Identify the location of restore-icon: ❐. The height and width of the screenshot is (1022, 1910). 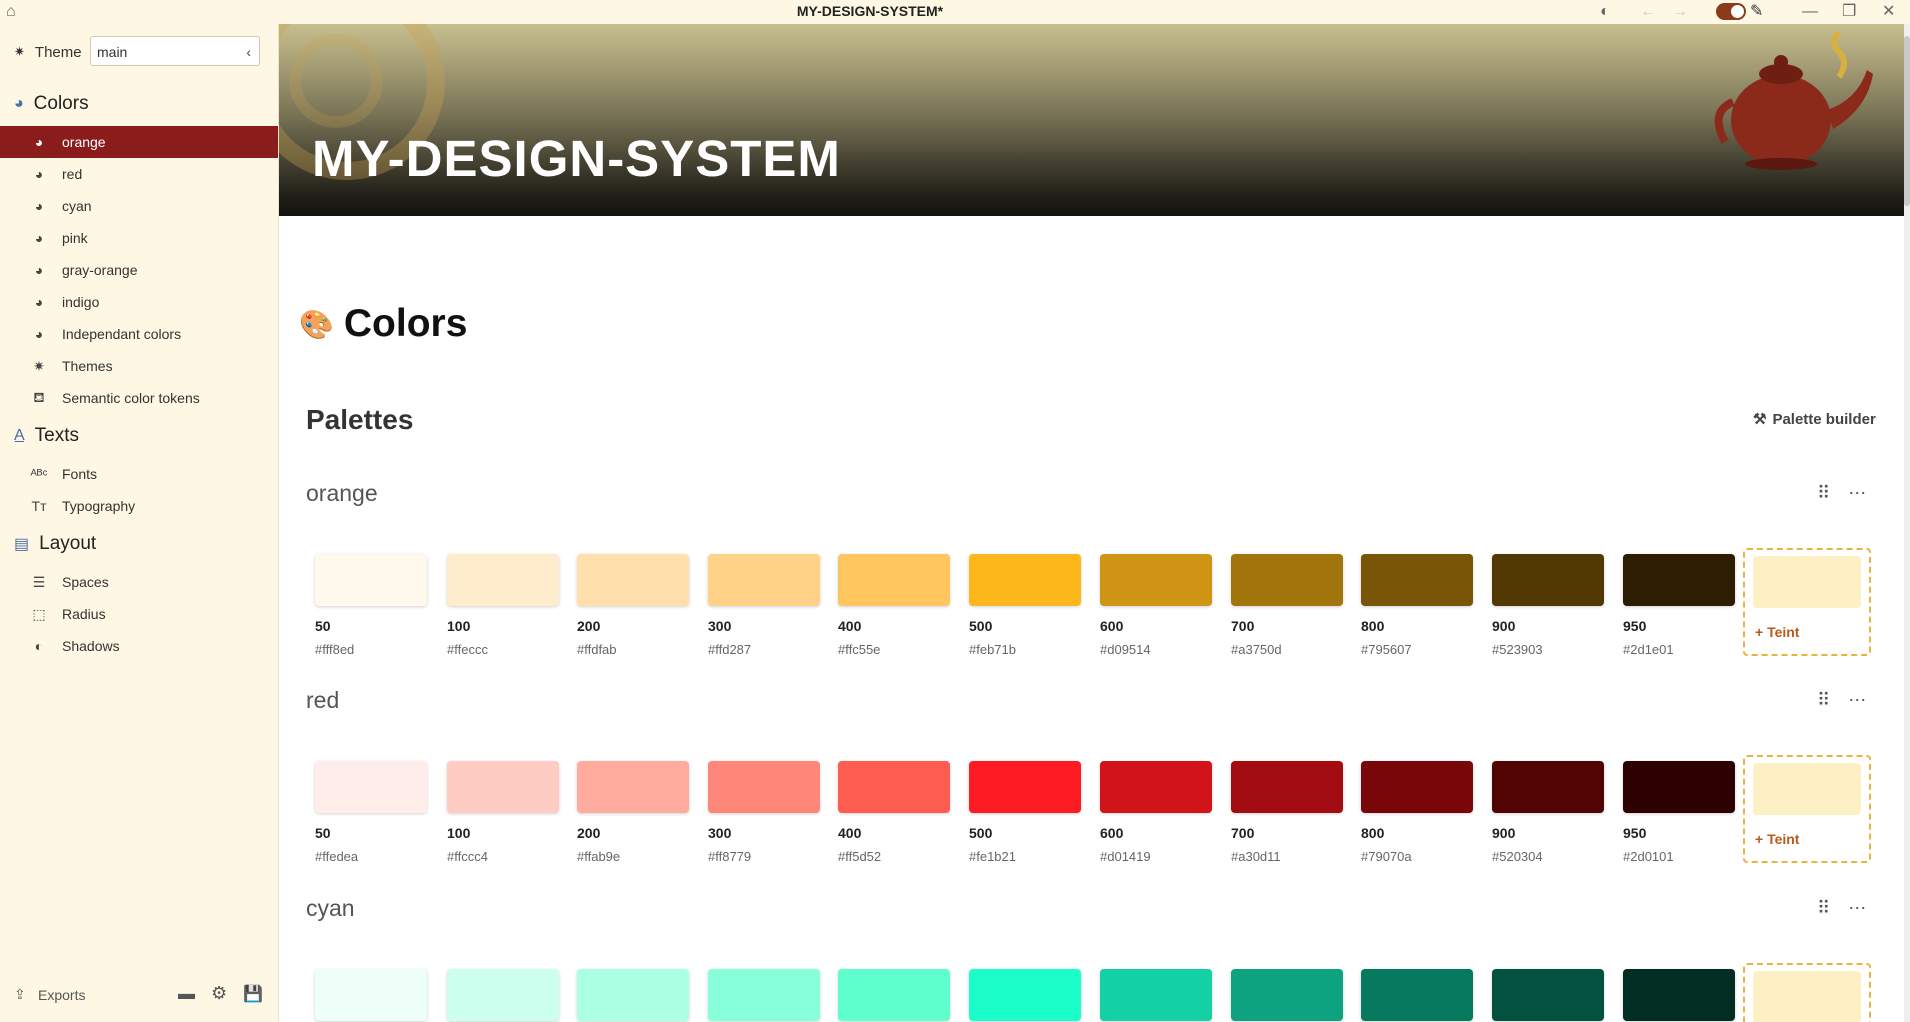
(1849, 12).